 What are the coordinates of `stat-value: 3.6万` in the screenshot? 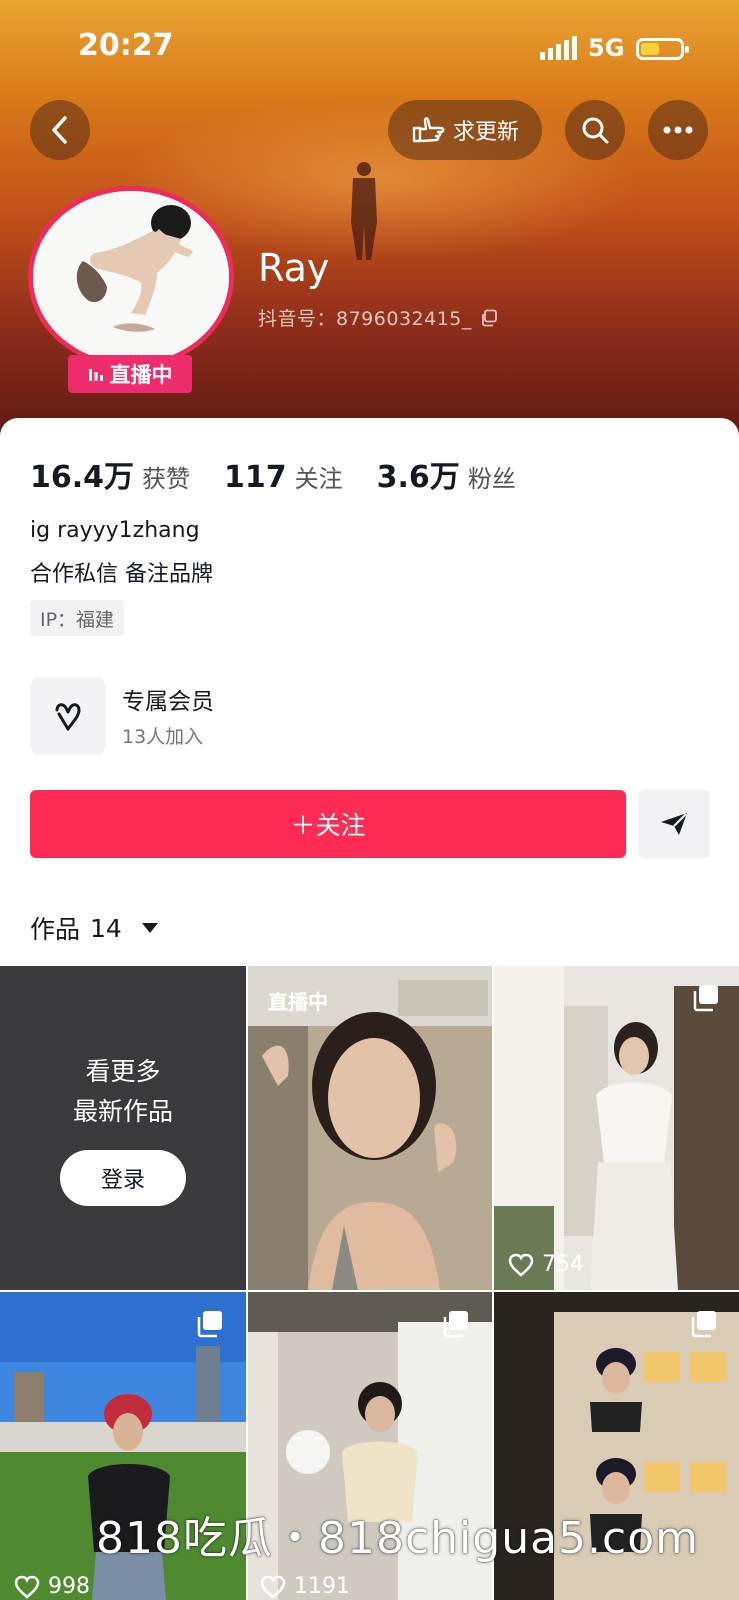 It's located at (418, 477).